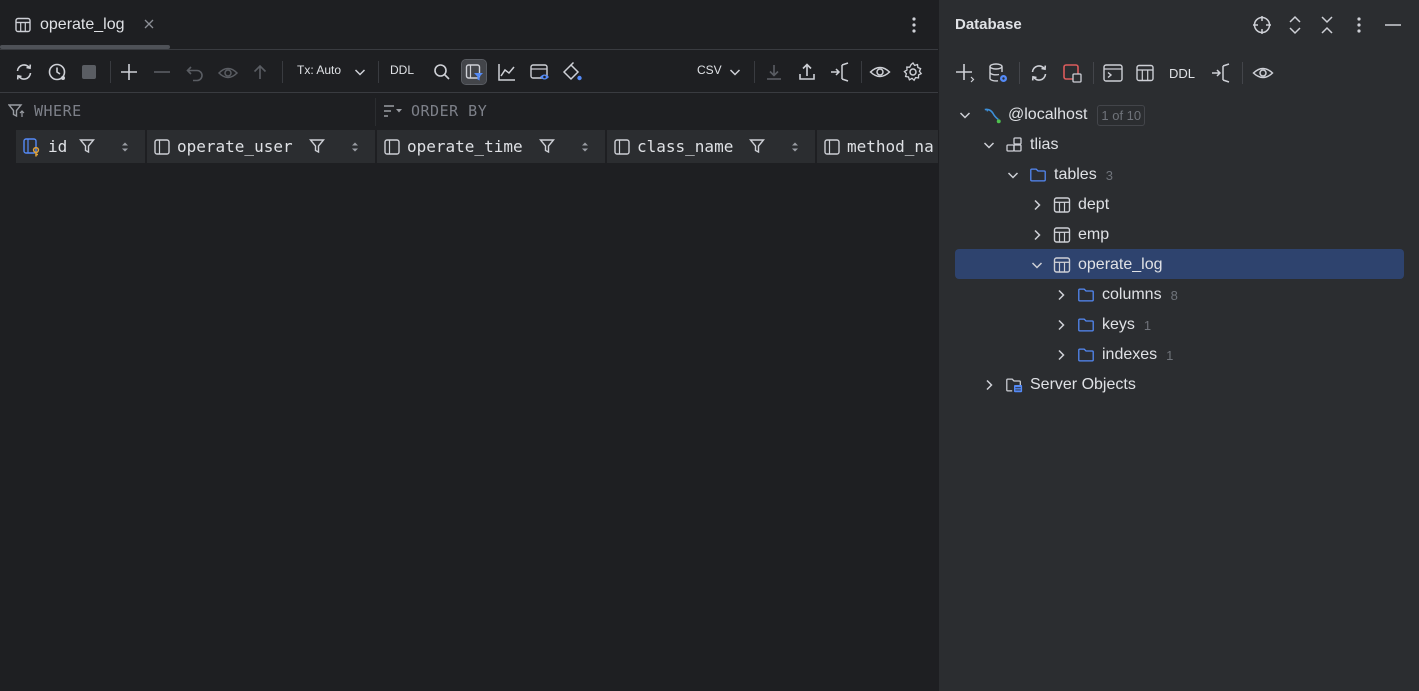 This screenshot has height=691, width=1419. I want to click on tree-node-server-objects: Server Objects, so click(1058, 385).